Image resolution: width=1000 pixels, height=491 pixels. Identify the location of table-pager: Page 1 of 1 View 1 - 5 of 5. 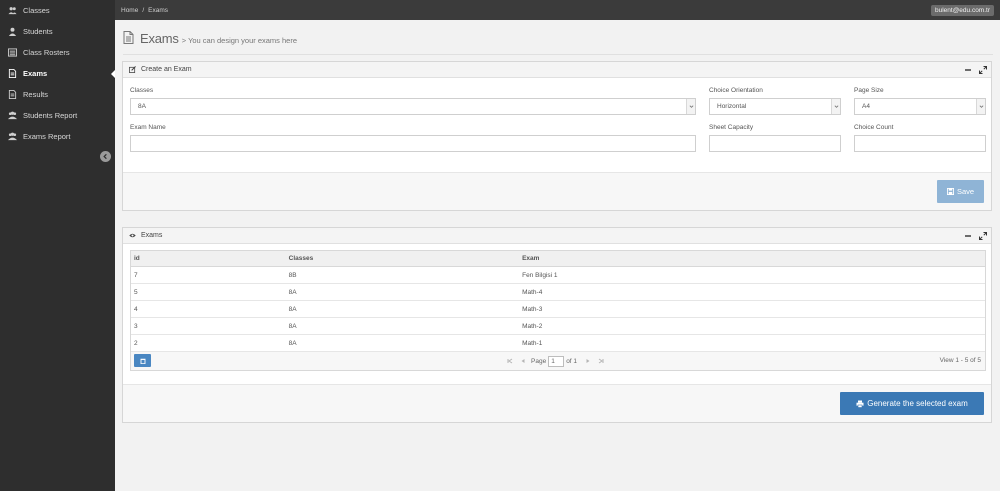
(558, 361).